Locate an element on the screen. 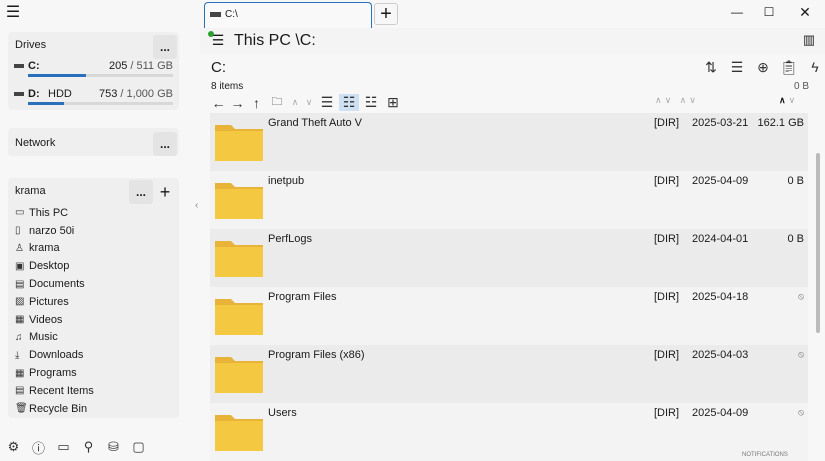  maximize-button: ☐ is located at coordinates (769, 12).